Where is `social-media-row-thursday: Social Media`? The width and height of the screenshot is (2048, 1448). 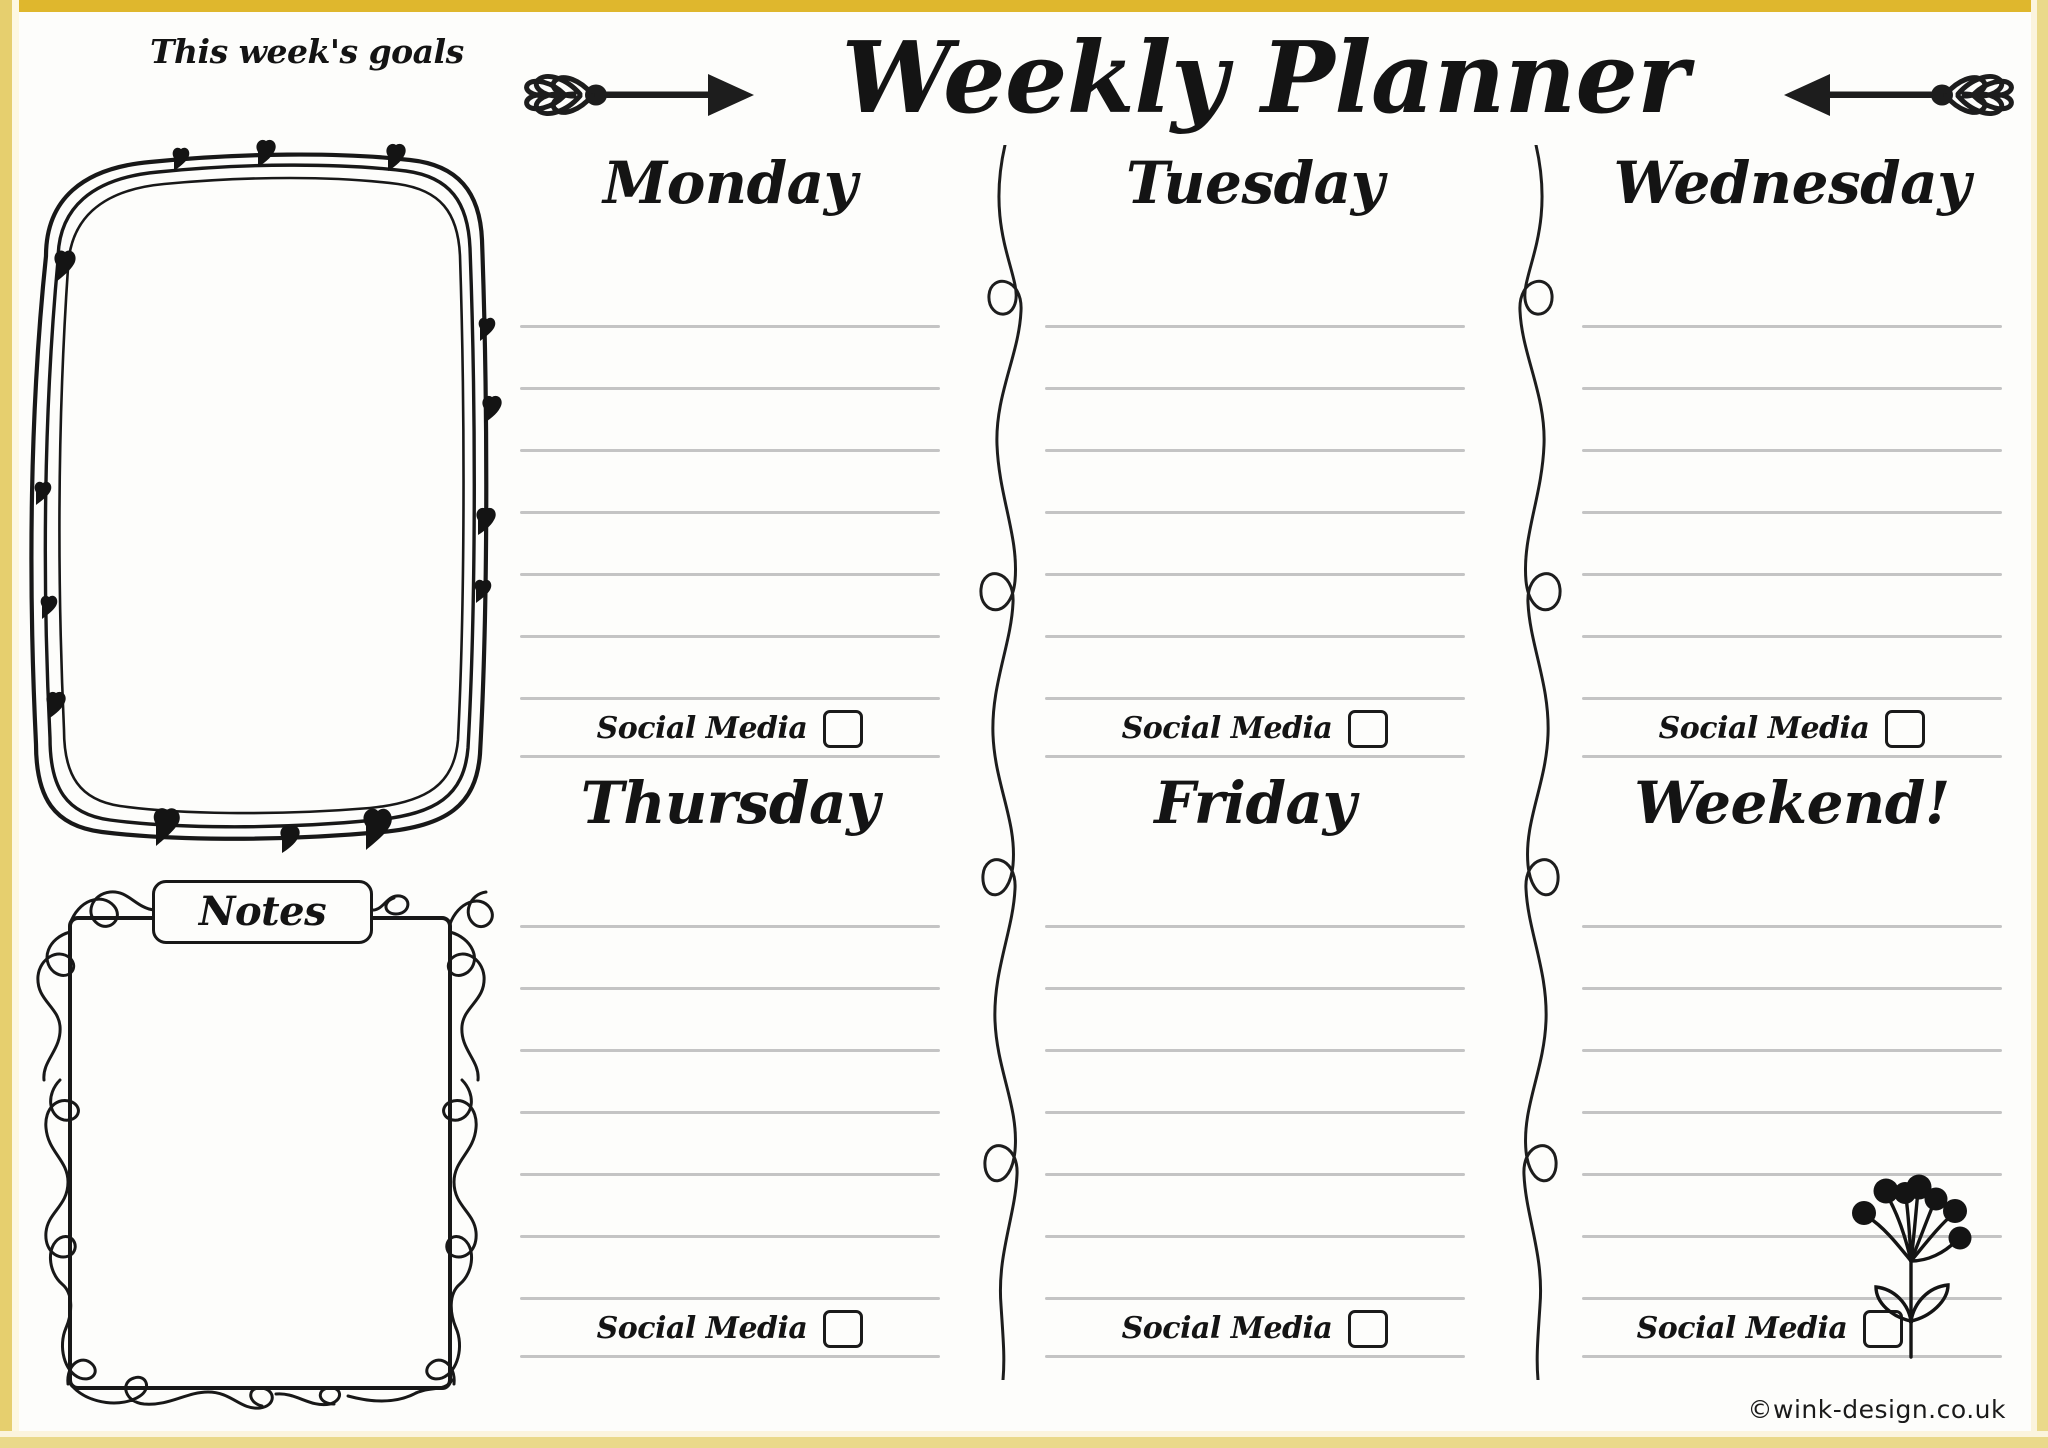 social-media-row-thursday: Social Media is located at coordinates (730, 1329).